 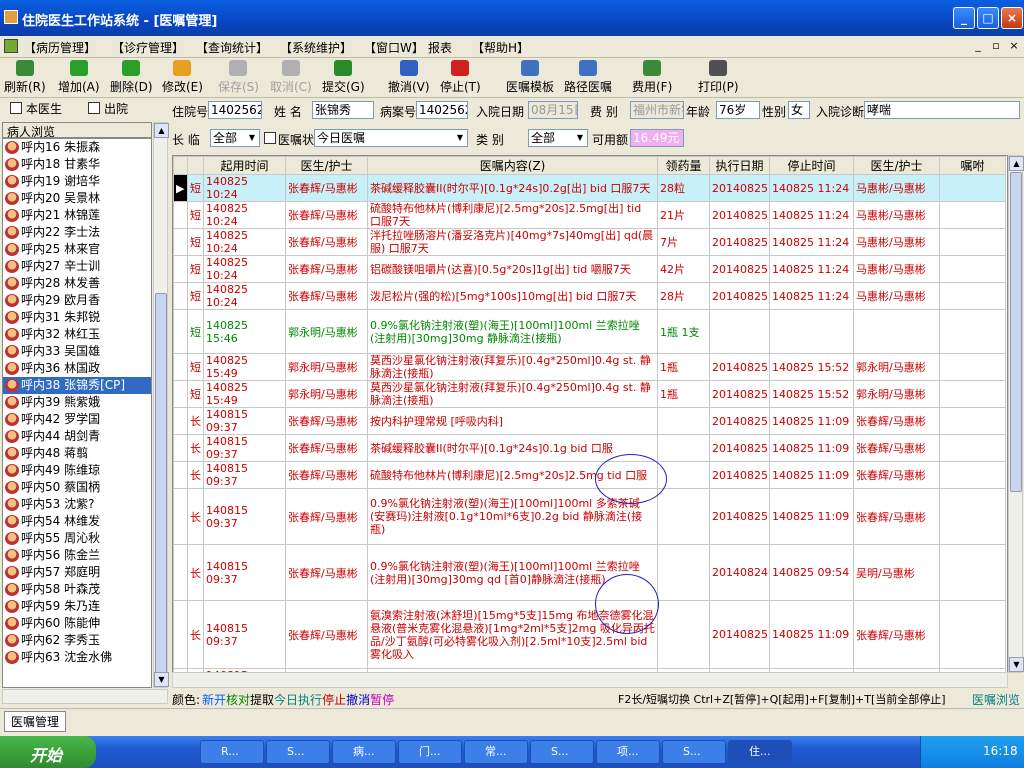 I want to click on toolbar-button-2: 删除(D), so click(x=131, y=77).